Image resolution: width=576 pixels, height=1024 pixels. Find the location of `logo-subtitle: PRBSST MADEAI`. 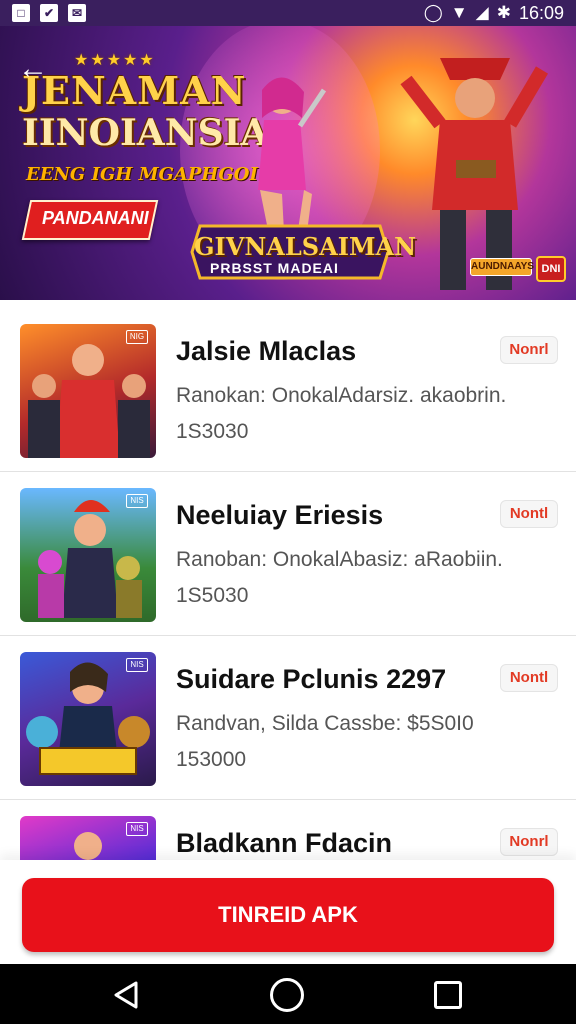

logo-subtitle: PRBSST MADEAI is located at coordinates (274, 268).